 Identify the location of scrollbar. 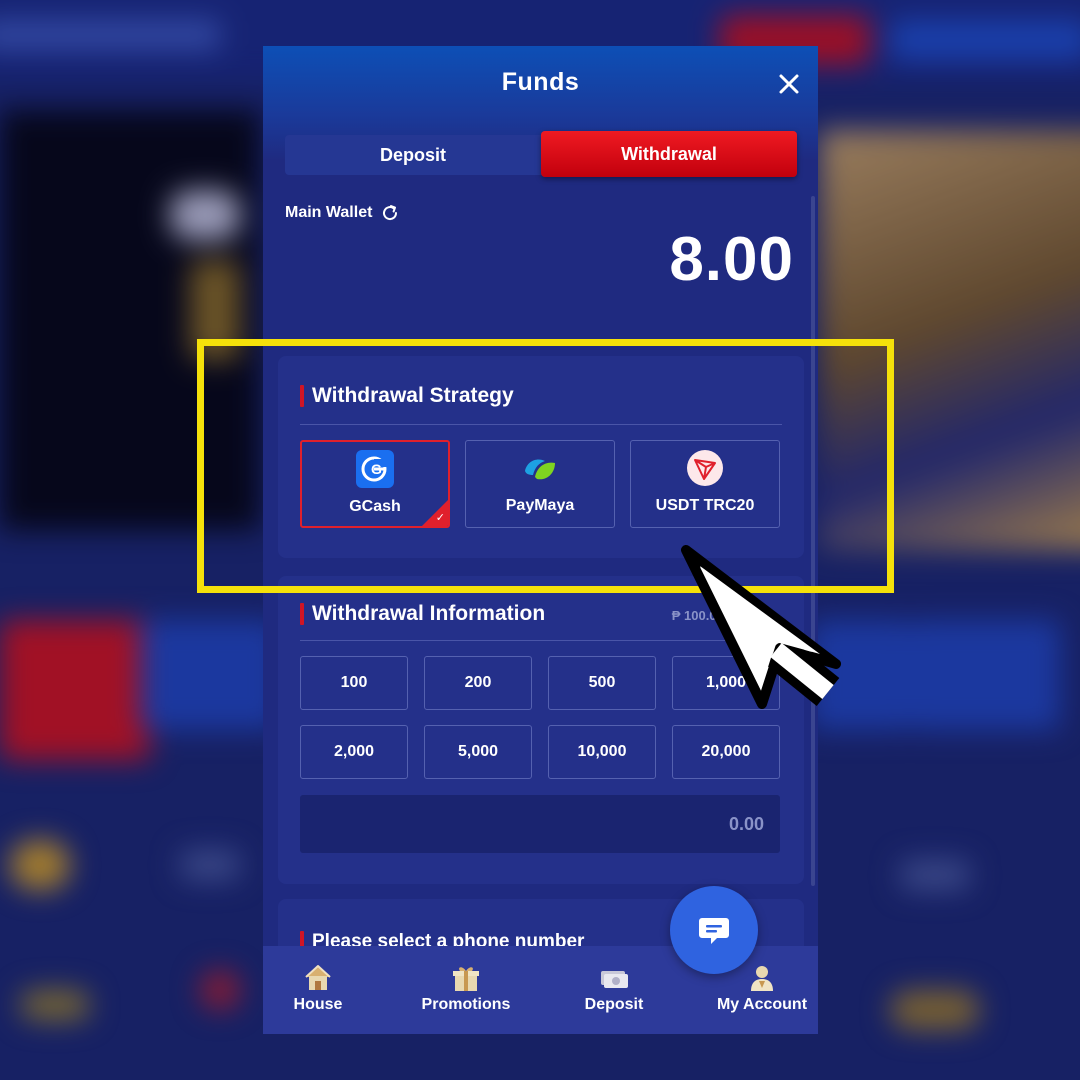
(813, 541).